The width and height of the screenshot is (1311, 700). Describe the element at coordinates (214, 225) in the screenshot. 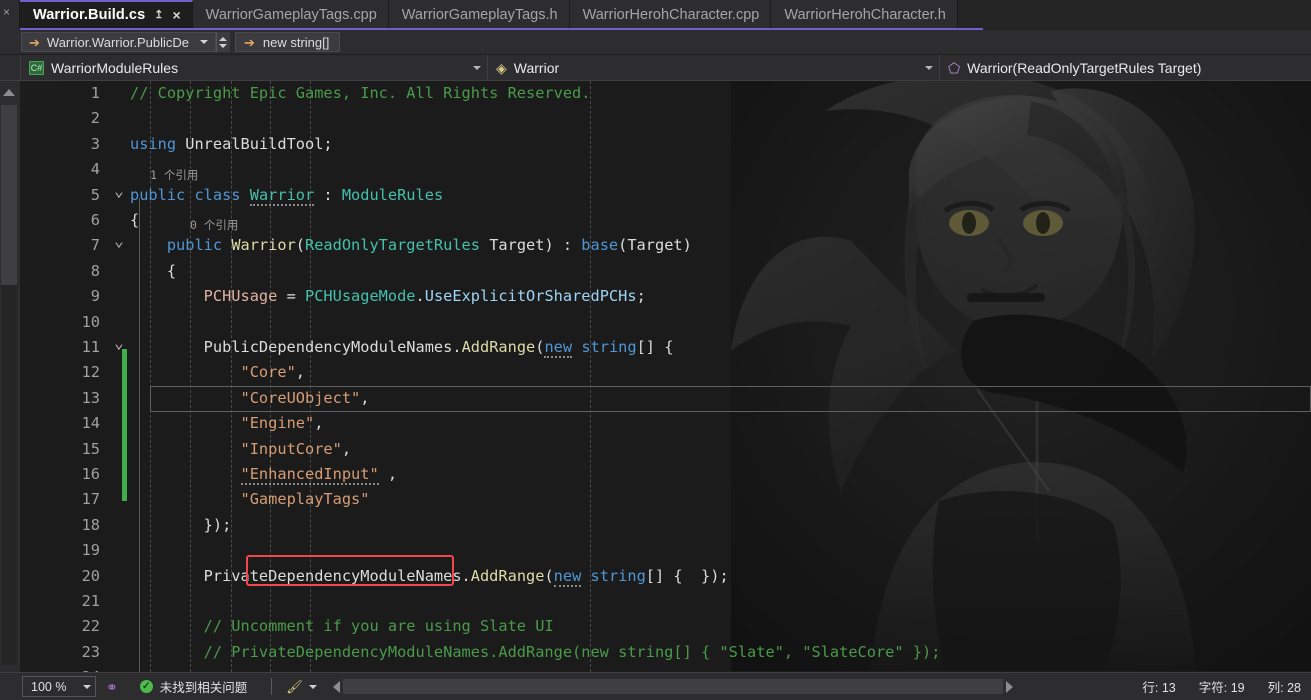

I see `codelens-reference-count: 0 个引用` at that location.